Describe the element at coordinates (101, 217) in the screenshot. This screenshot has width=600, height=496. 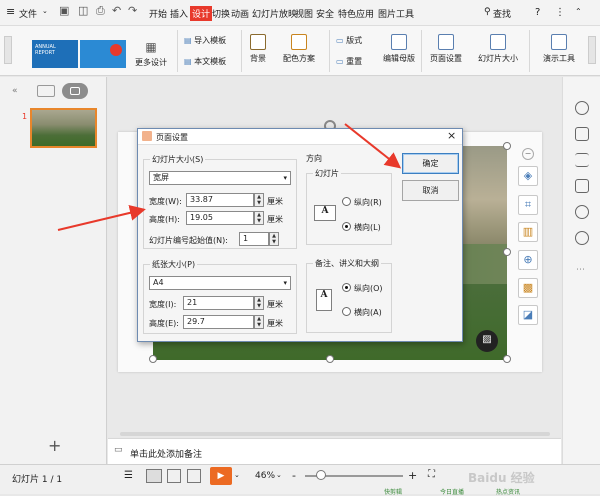
I see `arrow-to-width` at that location.